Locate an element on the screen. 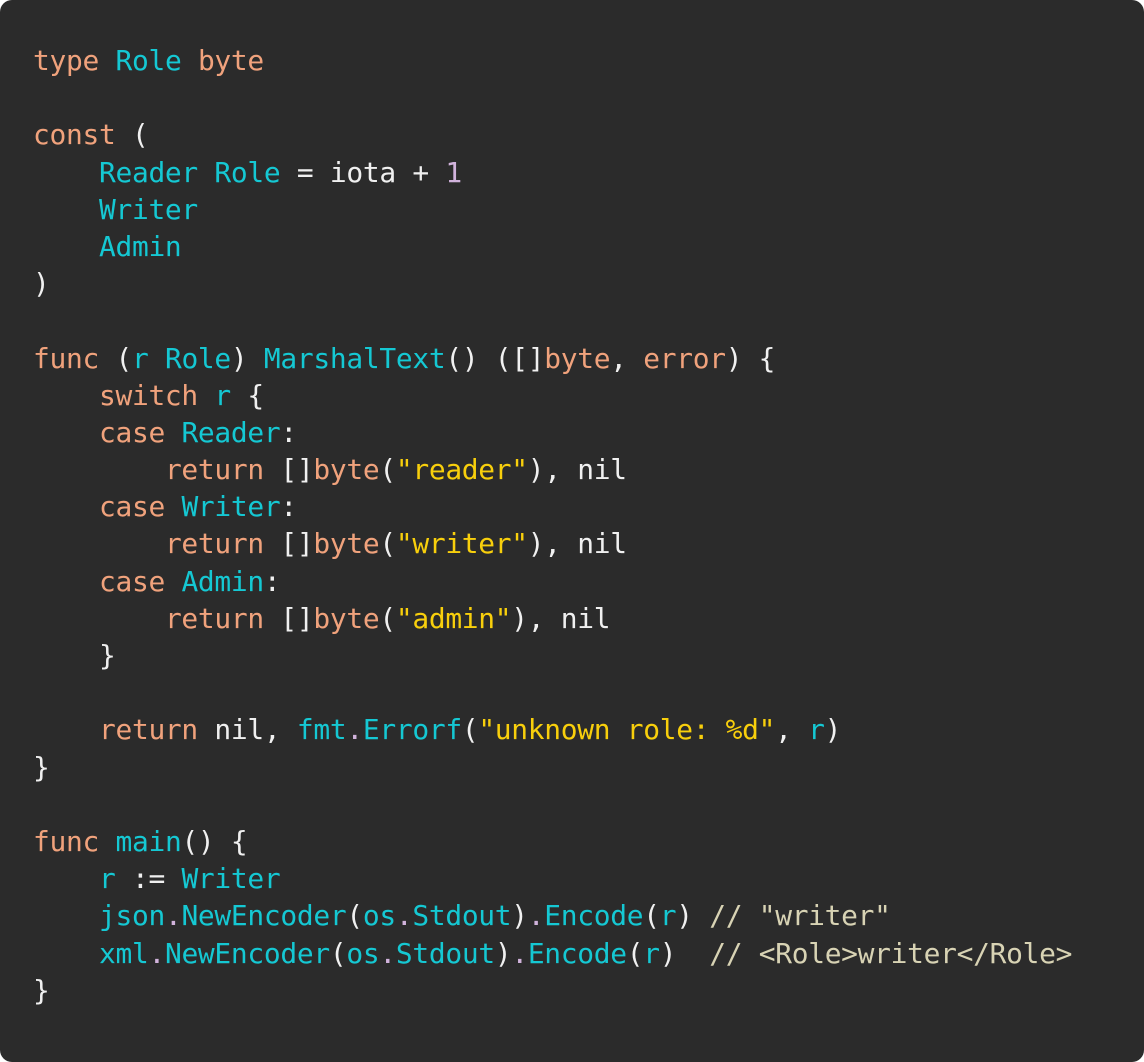  code-line: return []byte("admin"), nil is located at coordinates (552, 618).